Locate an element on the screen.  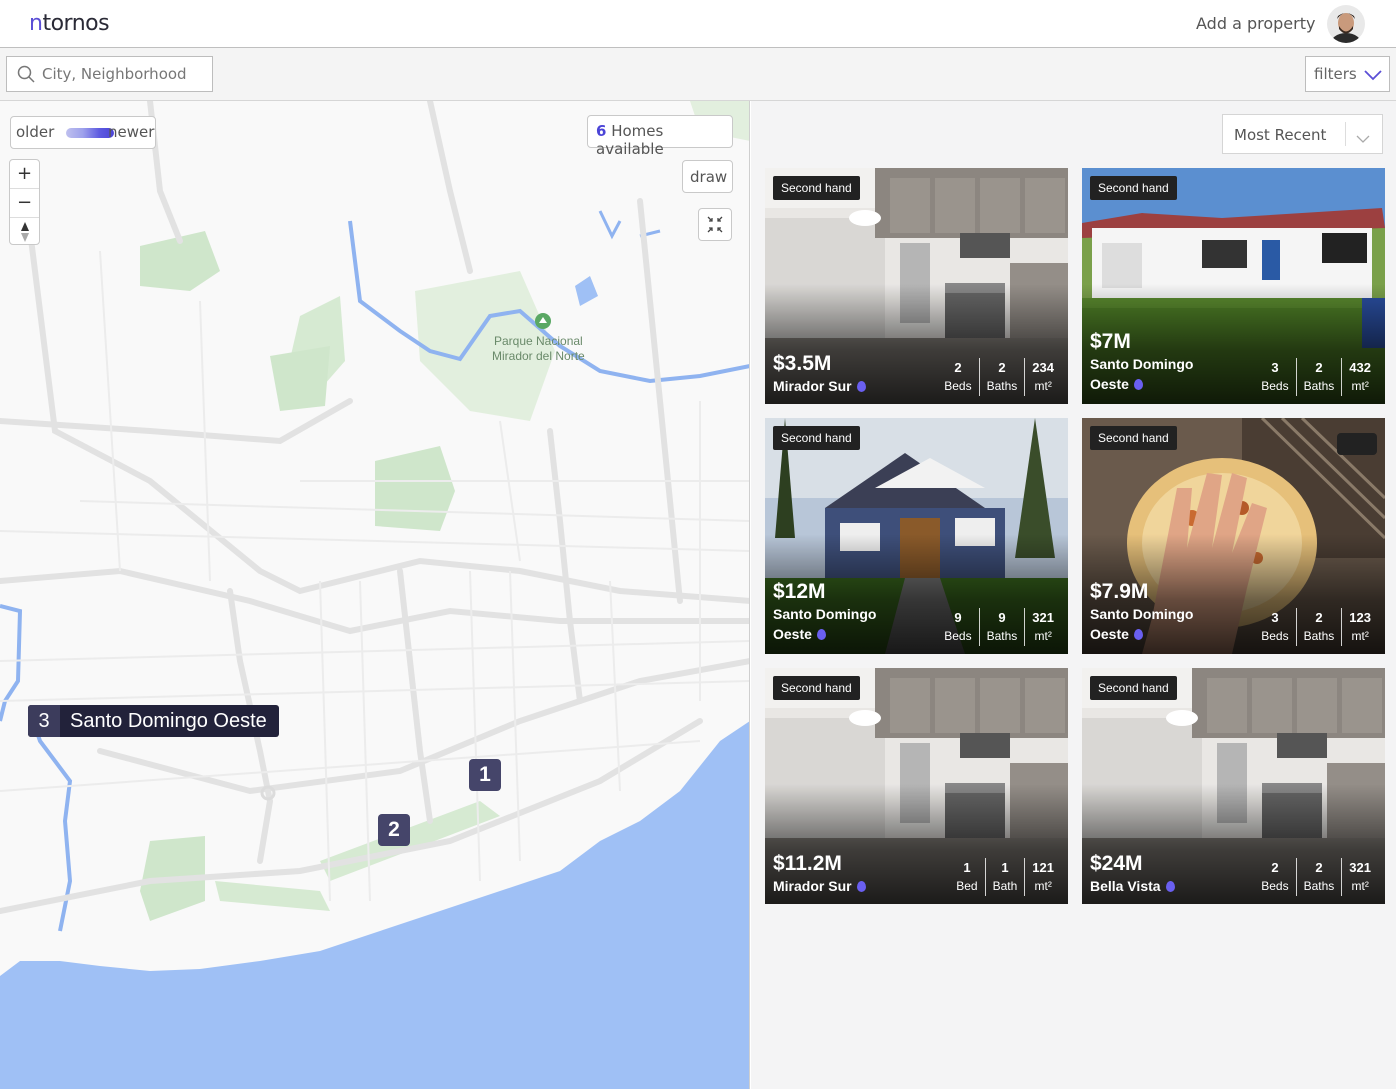
beds-value: 2 is located at coordinates (958, 367).